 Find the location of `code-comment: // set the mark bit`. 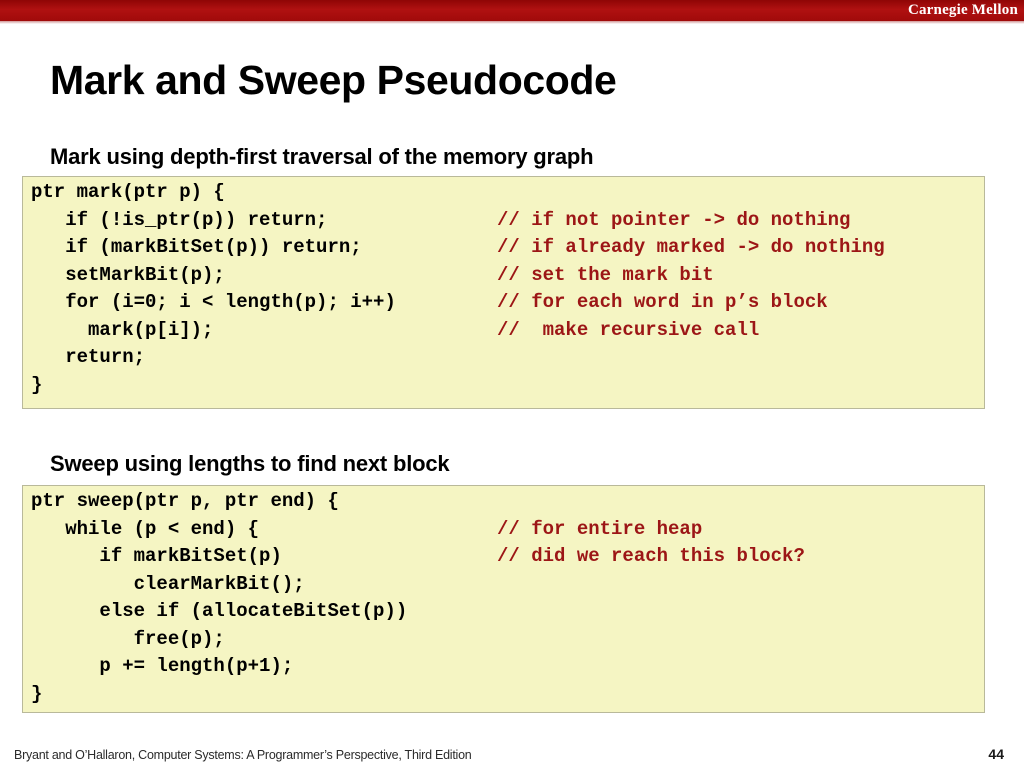

code-comment: // set the mark bit is located at coordinates (605, 274).